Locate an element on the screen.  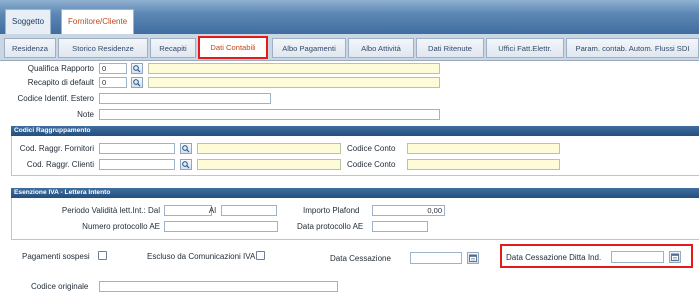
tab-albo-attivita: Albo Attività is located at coordinates (381, 48).